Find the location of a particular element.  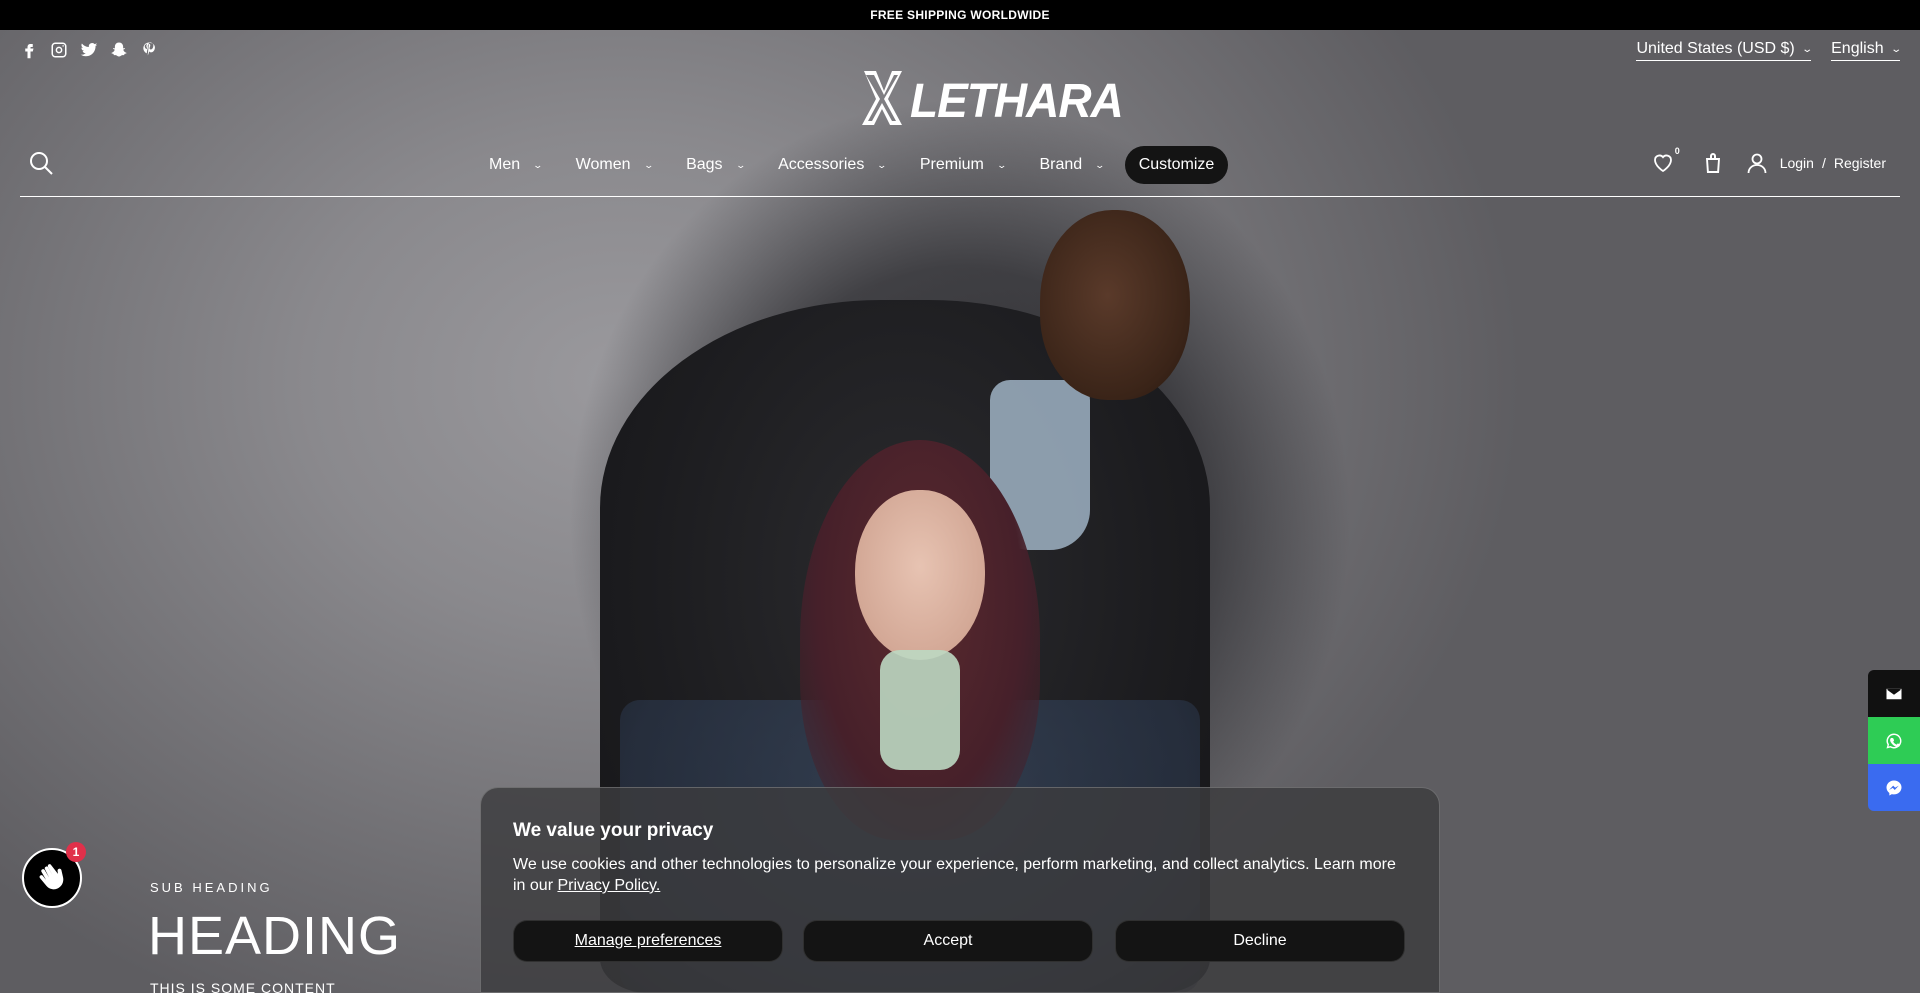

messenger-icon is located at coordinates (1894, 787).